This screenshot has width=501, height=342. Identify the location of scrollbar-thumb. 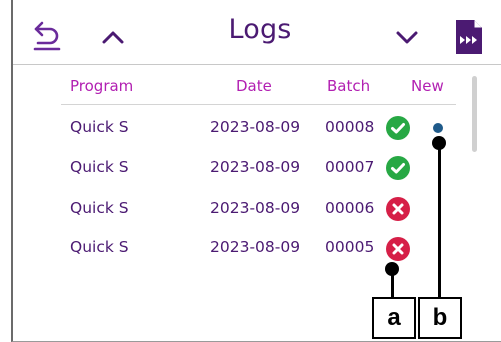
(474, 114).